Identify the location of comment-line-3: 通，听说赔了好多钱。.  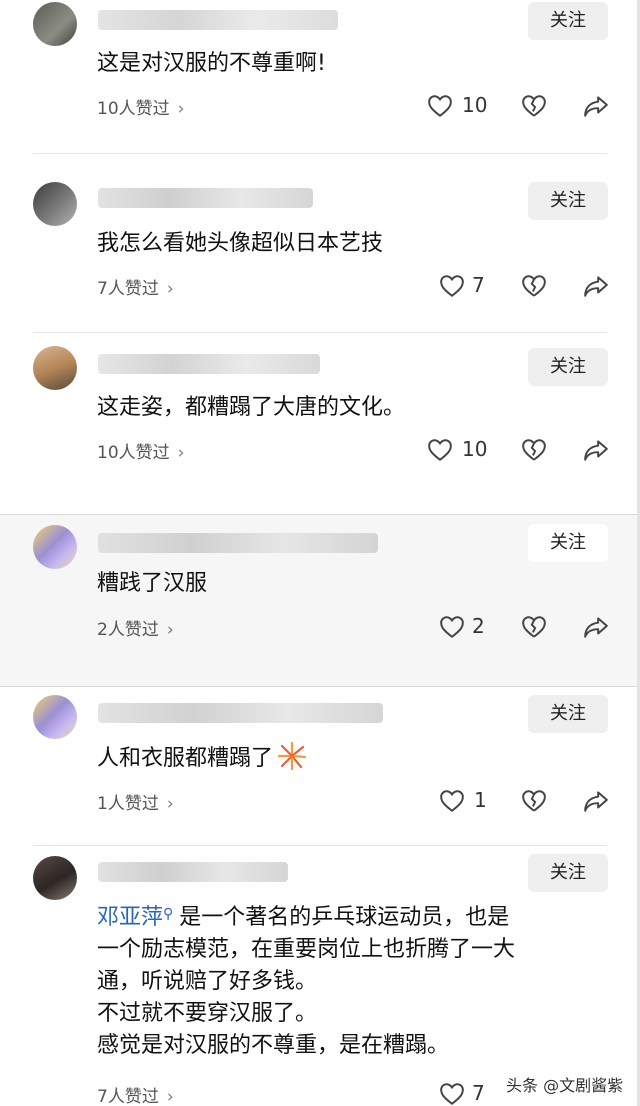
(207, 981).